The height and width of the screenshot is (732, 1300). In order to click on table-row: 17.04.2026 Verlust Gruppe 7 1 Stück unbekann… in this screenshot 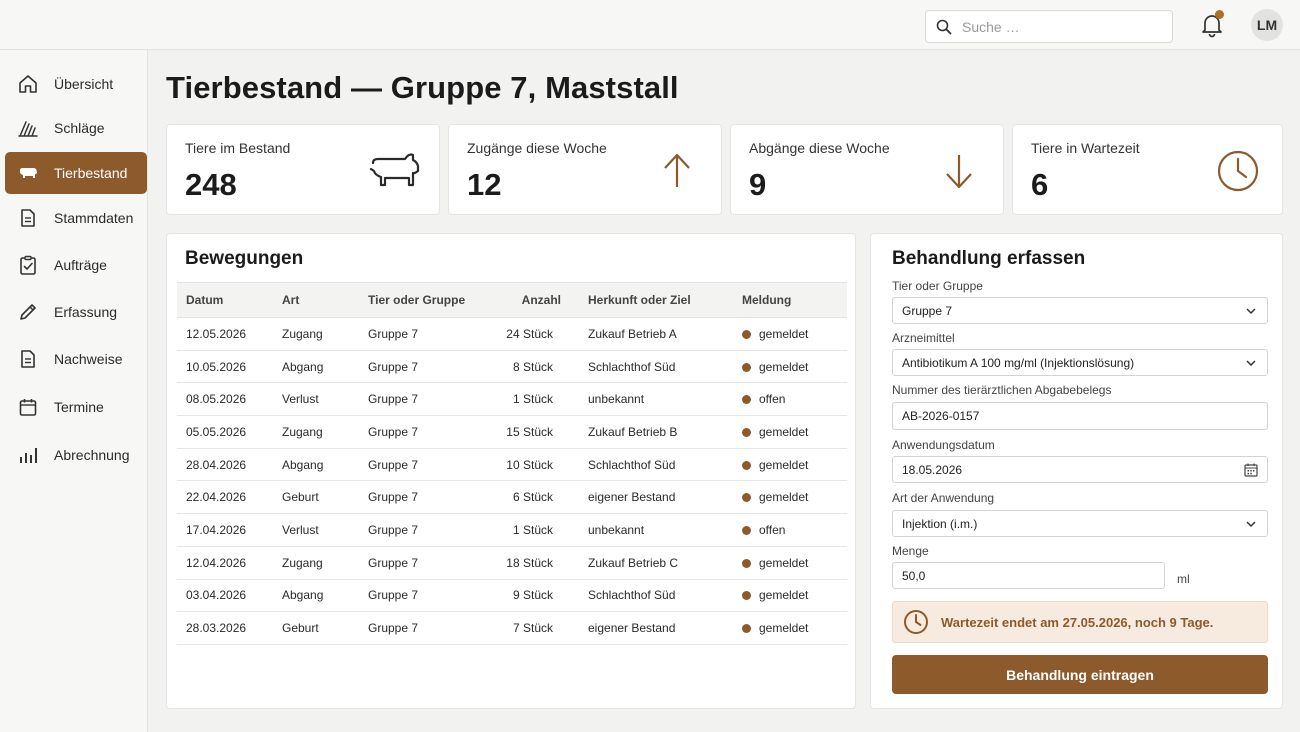, I will do `click(512, 530)`.